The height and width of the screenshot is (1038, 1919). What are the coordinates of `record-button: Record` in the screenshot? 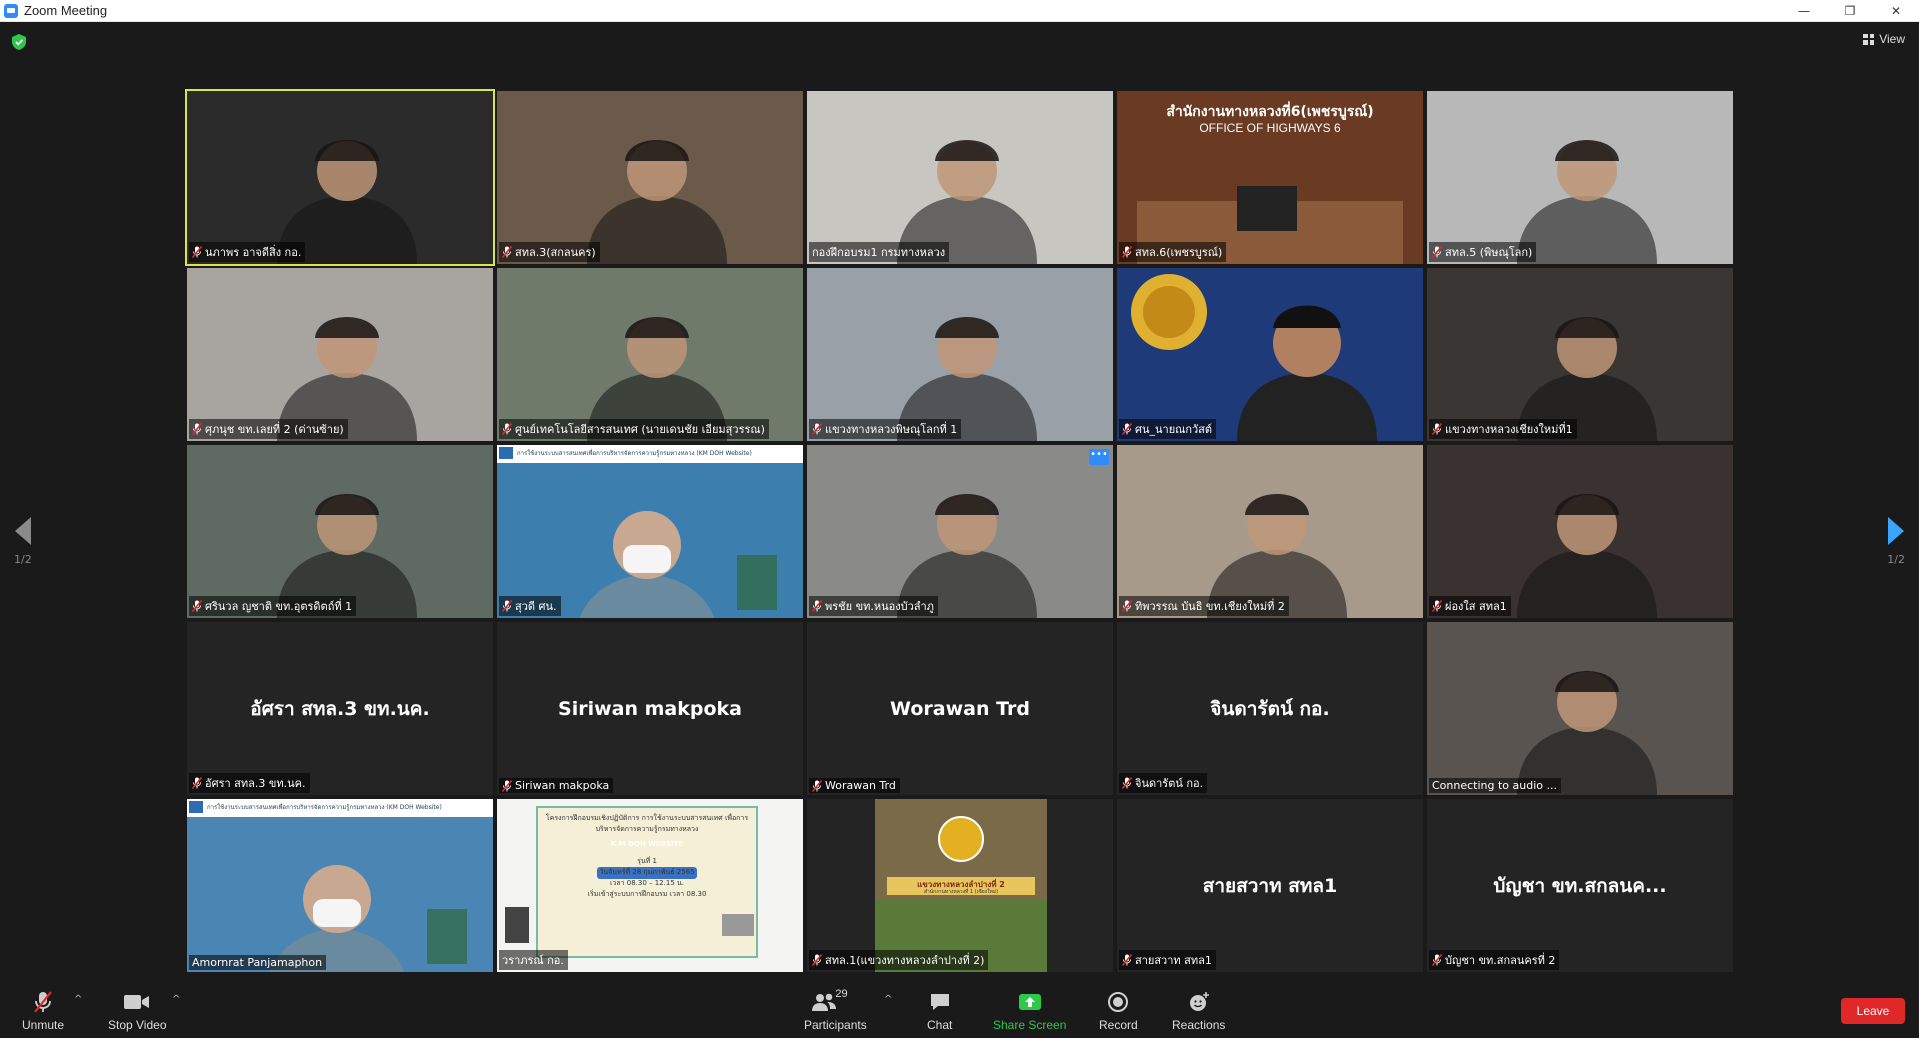 It's located at (1118, 1011).